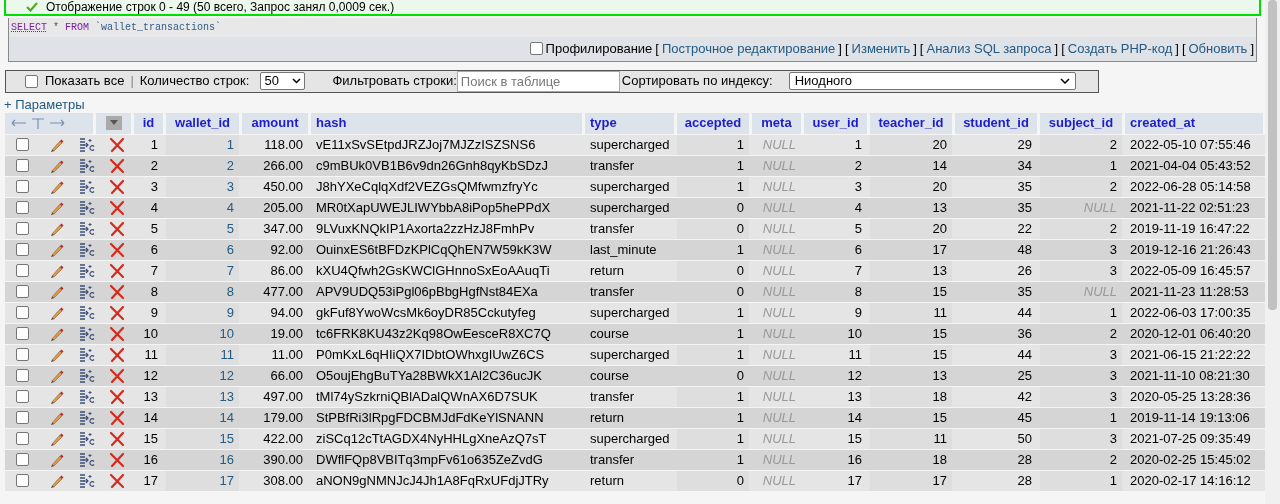 The width and height of the screenshot is (1280, 504). Describe the element at coordinates (1194, 123) in the screenshot. I see `column-header: created_at` at that location.